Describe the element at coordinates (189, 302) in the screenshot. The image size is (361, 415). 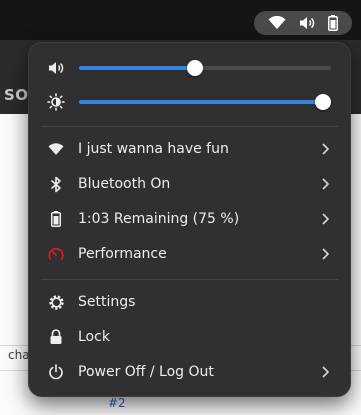
I see `menu-item-settings: Settings` at that location.